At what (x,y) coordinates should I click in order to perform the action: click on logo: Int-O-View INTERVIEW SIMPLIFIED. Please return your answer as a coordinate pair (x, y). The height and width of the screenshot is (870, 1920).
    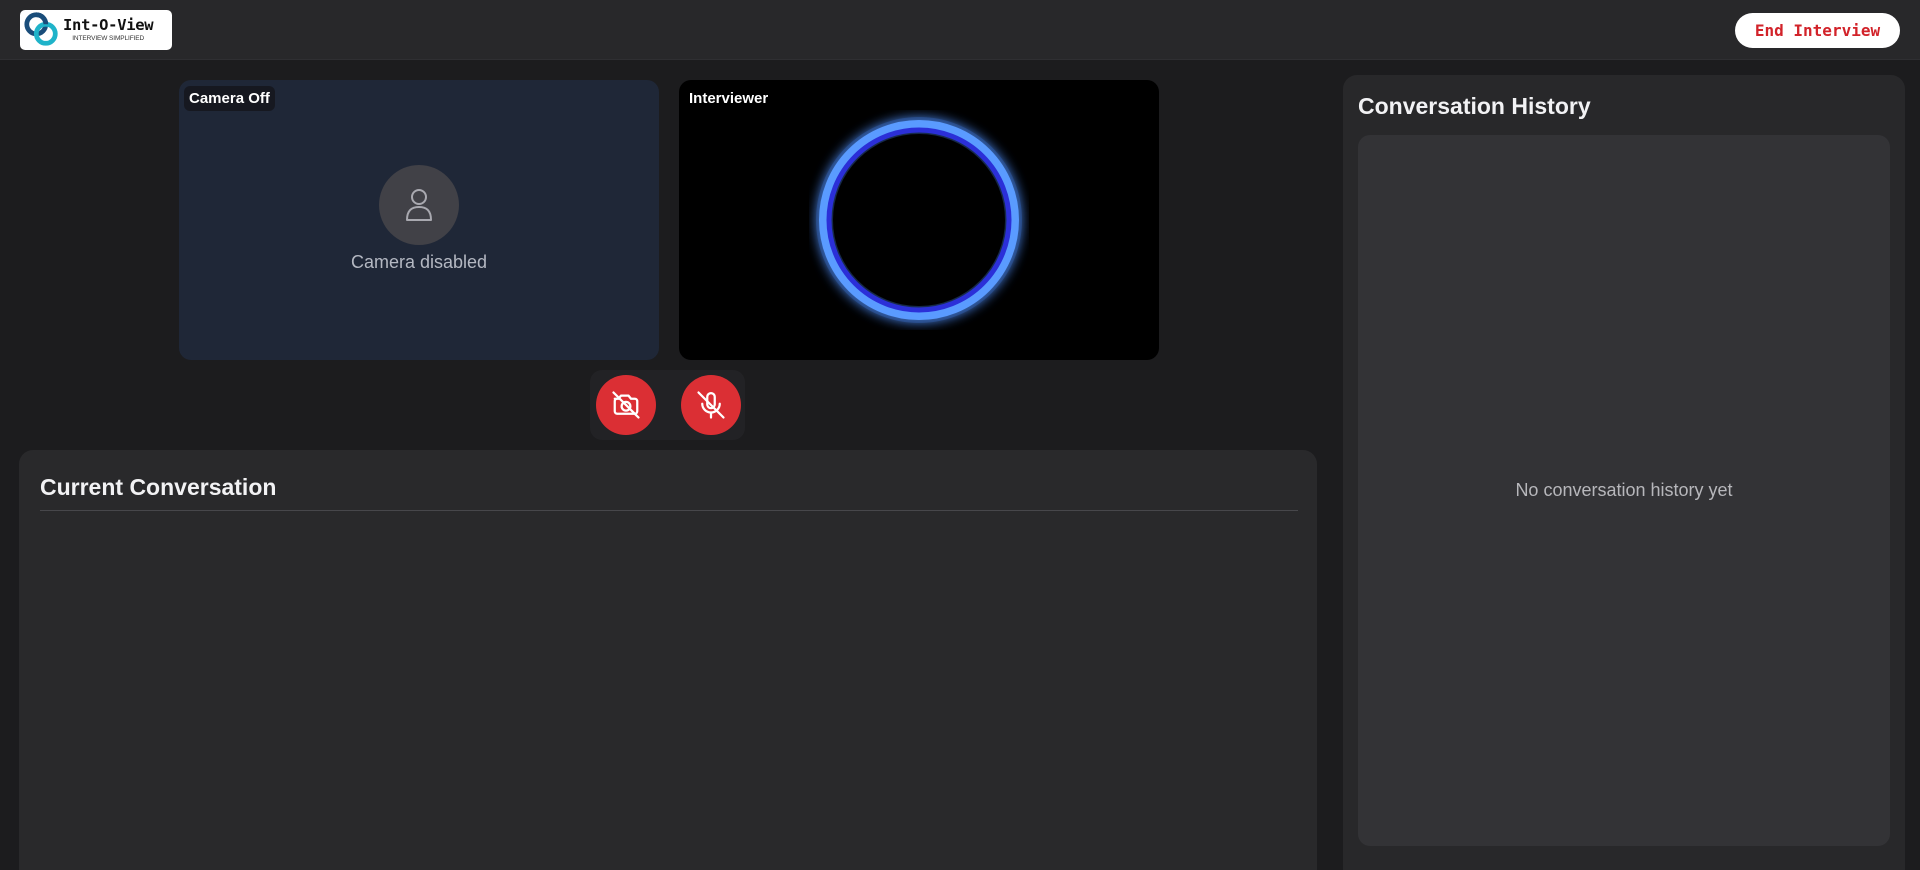
    Looking at the image, I should click on (96, 30).